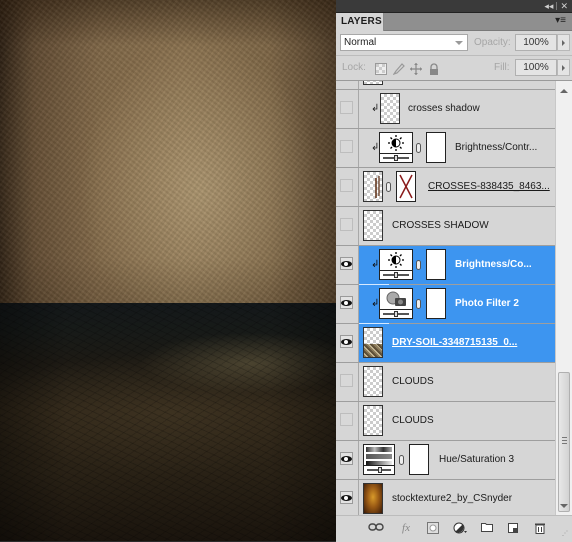 This screenshot has height=542, width=572. What do you see at coordinates (536, 67) in the screenshot?
I see `fill-field: 100%` at bounding box center [536, 67].